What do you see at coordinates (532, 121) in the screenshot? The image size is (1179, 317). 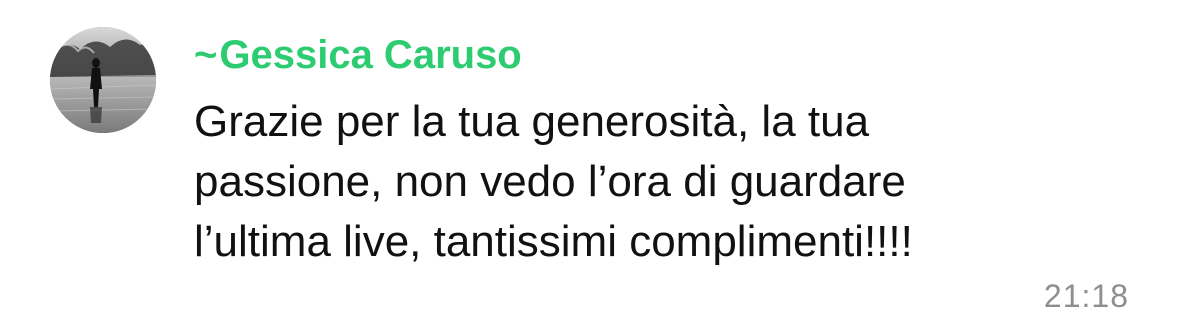 I see `message-line: Grazie per la tua generosità, la tua` at bounding box center [532, 121].